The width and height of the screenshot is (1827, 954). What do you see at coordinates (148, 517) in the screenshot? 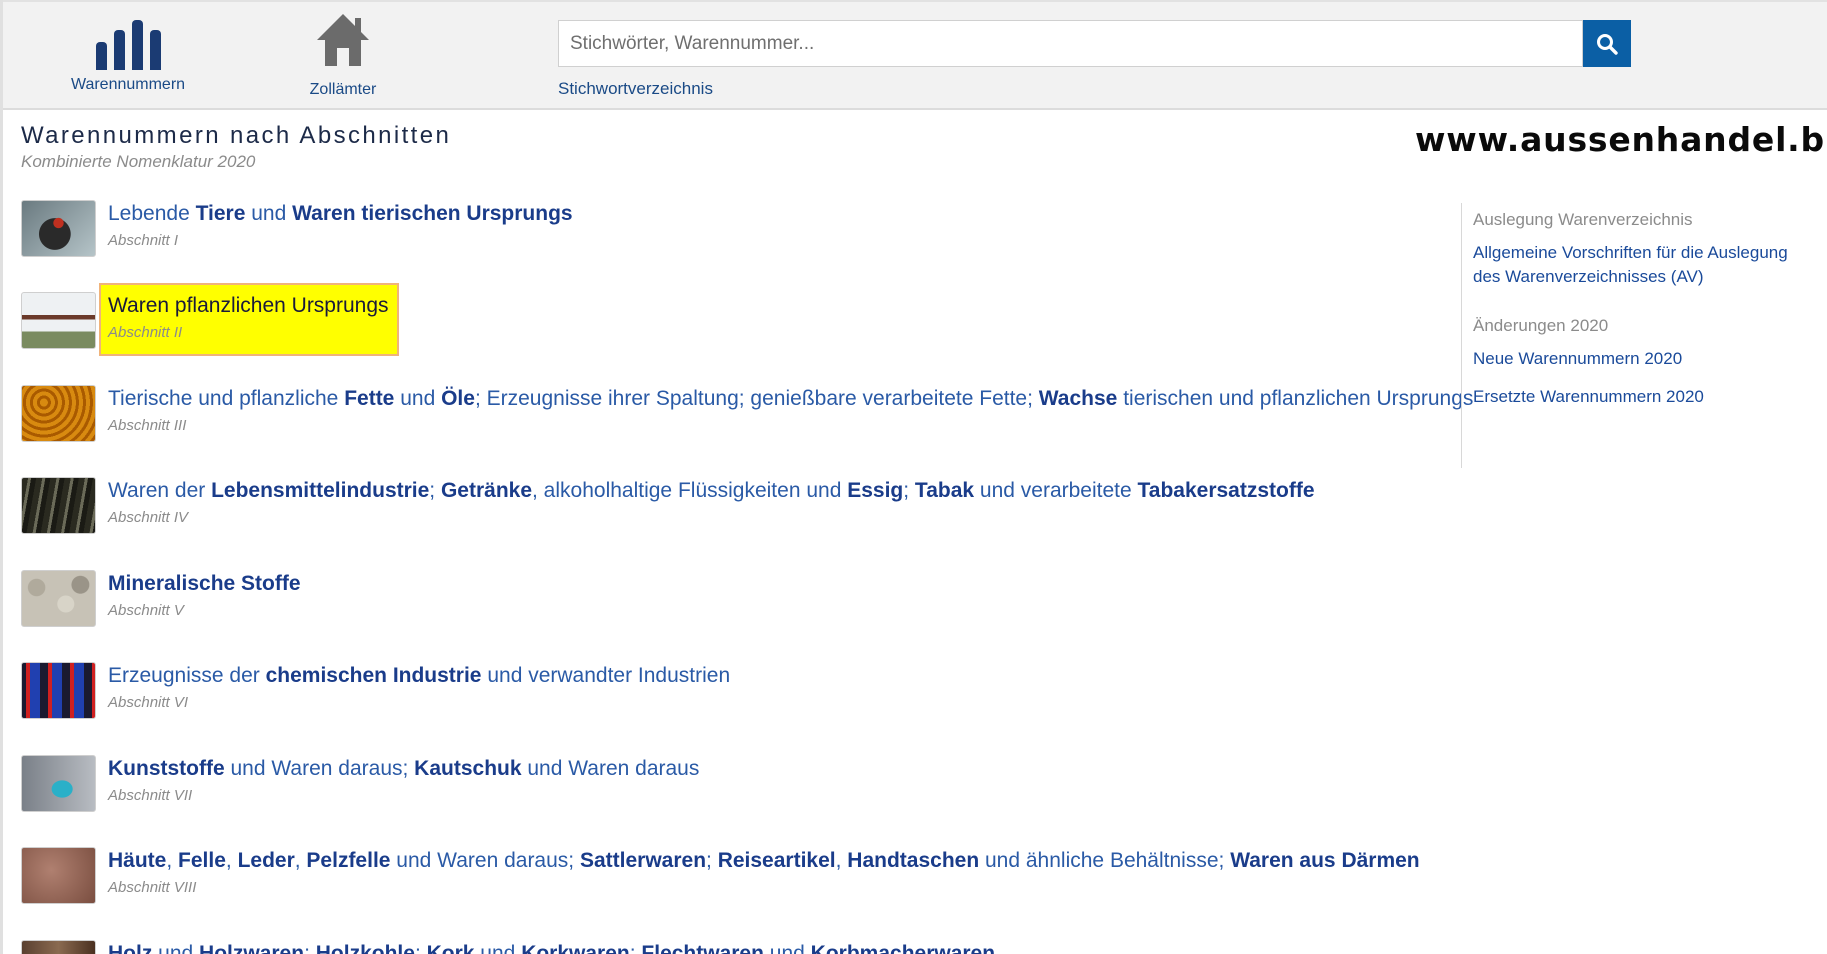
I see `section-4-subtitle: Abschnitt IV` at bounding box center [148, 517].